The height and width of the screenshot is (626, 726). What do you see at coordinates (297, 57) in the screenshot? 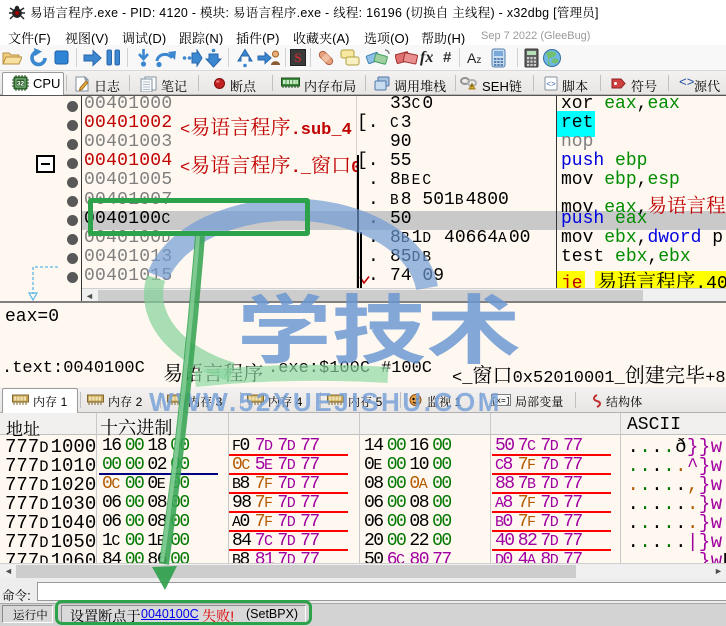
I see `svg-text: S` at bounding box center [297, 57].